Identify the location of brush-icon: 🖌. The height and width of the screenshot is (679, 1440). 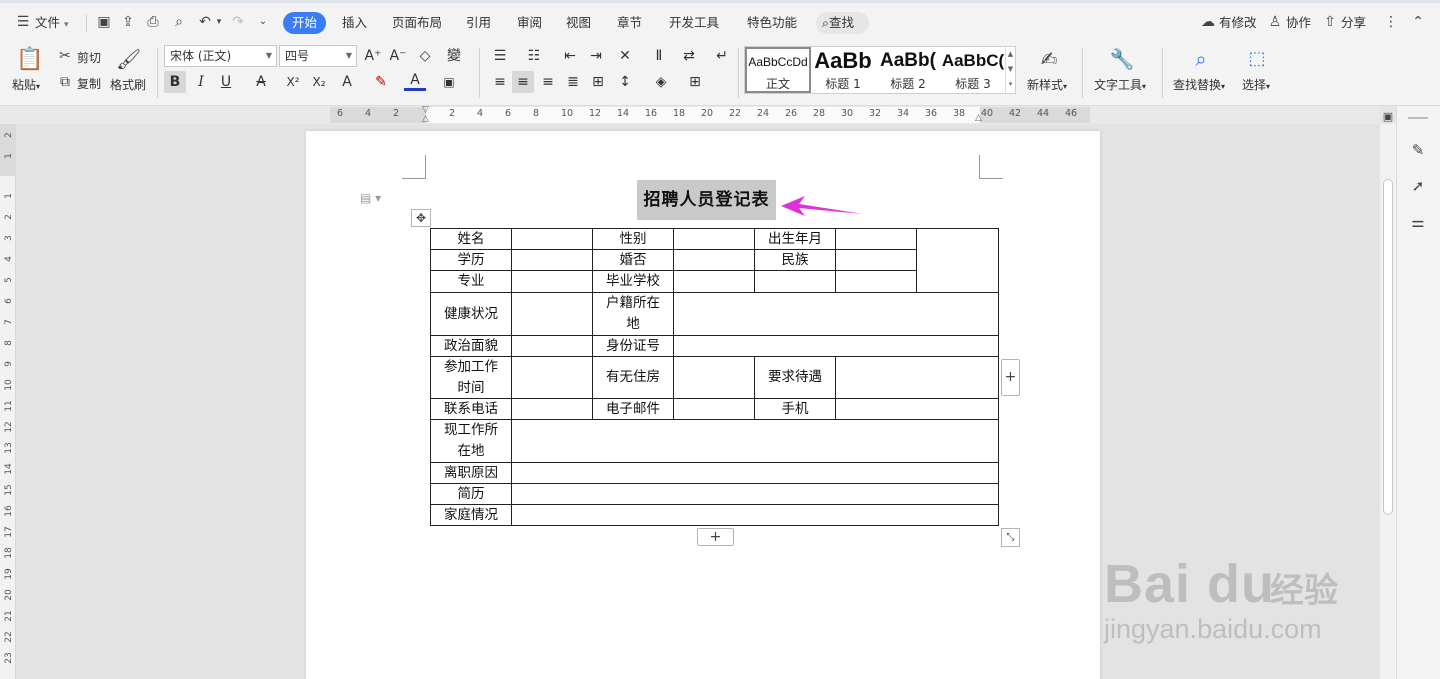
(128, 59).